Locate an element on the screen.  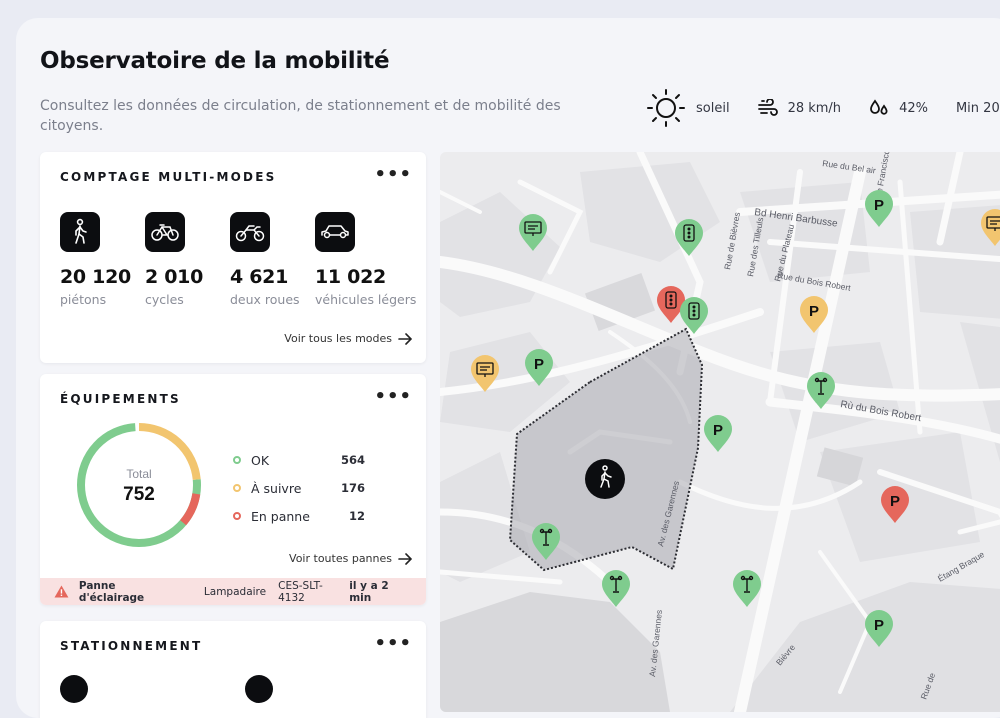
weather-min: Min 20° is located at coordinates (978, 108).